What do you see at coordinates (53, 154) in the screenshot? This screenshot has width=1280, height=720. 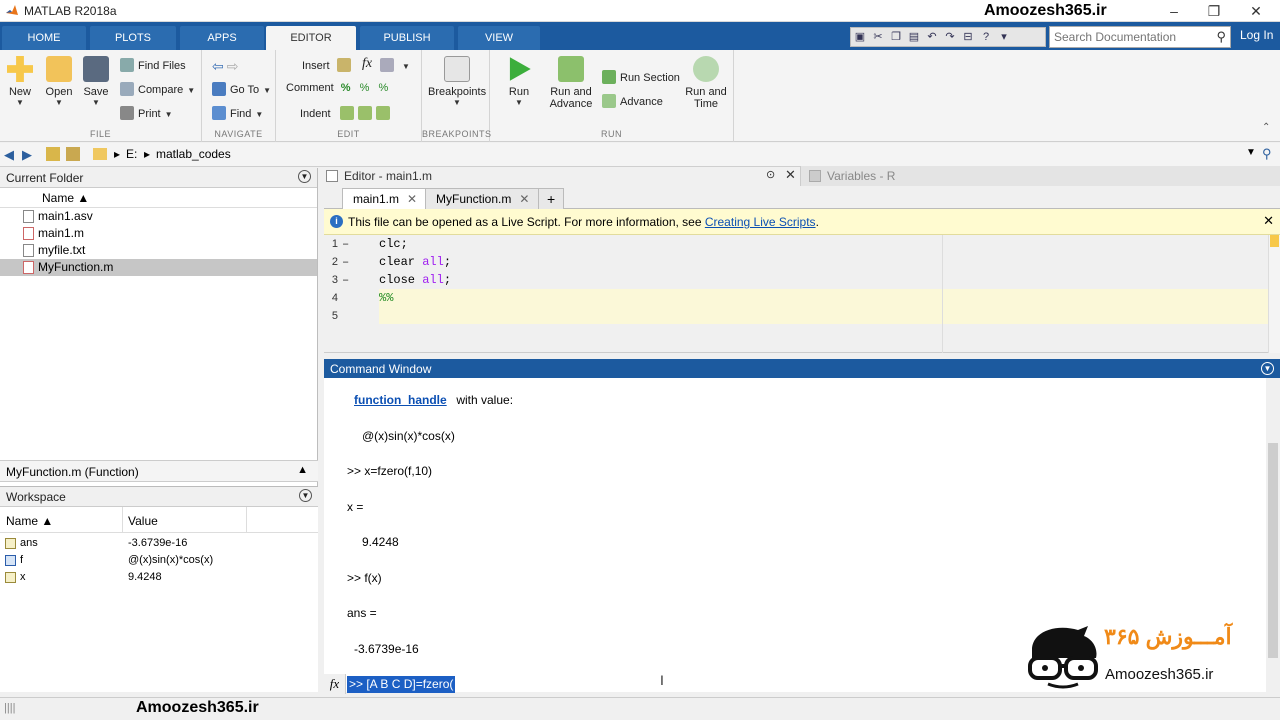 I see `up-folder-icon` at bounding box center [53, 154].